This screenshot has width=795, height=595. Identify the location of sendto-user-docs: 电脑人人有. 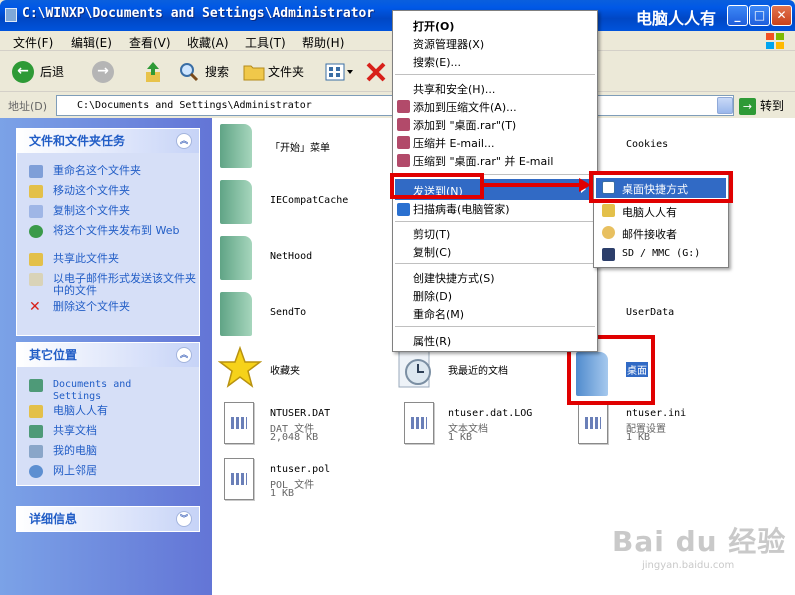
(649, 212).